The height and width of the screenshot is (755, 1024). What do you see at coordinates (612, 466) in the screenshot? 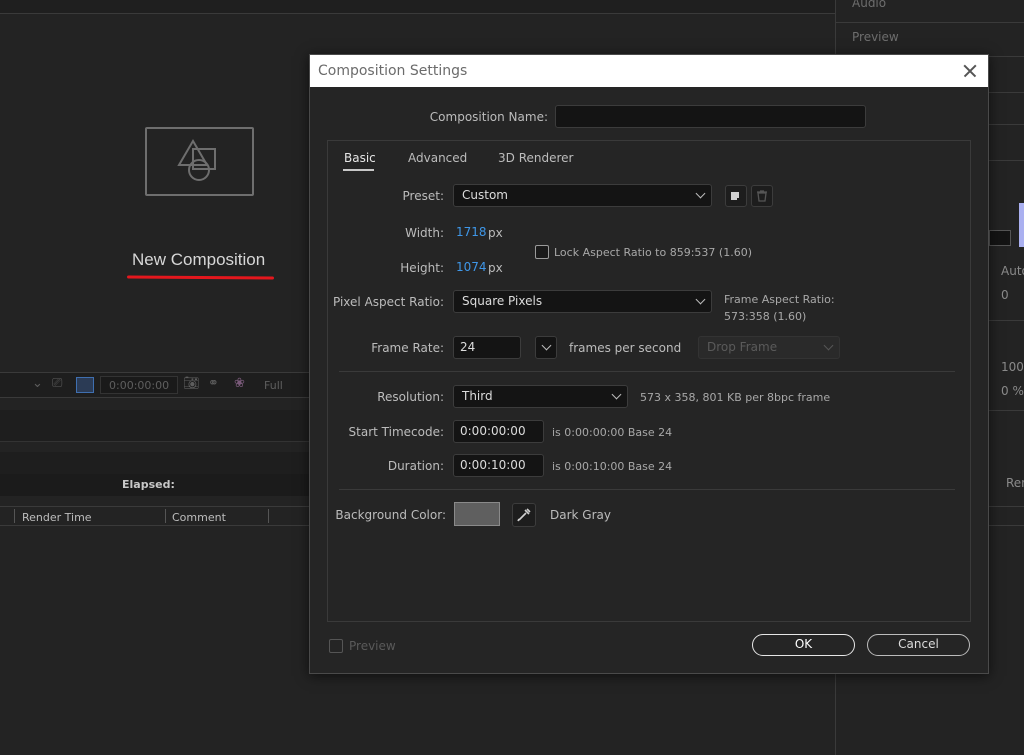
I see `duration-info: is 0:00:10:00 Base 24` at bounding box center [612, 466].